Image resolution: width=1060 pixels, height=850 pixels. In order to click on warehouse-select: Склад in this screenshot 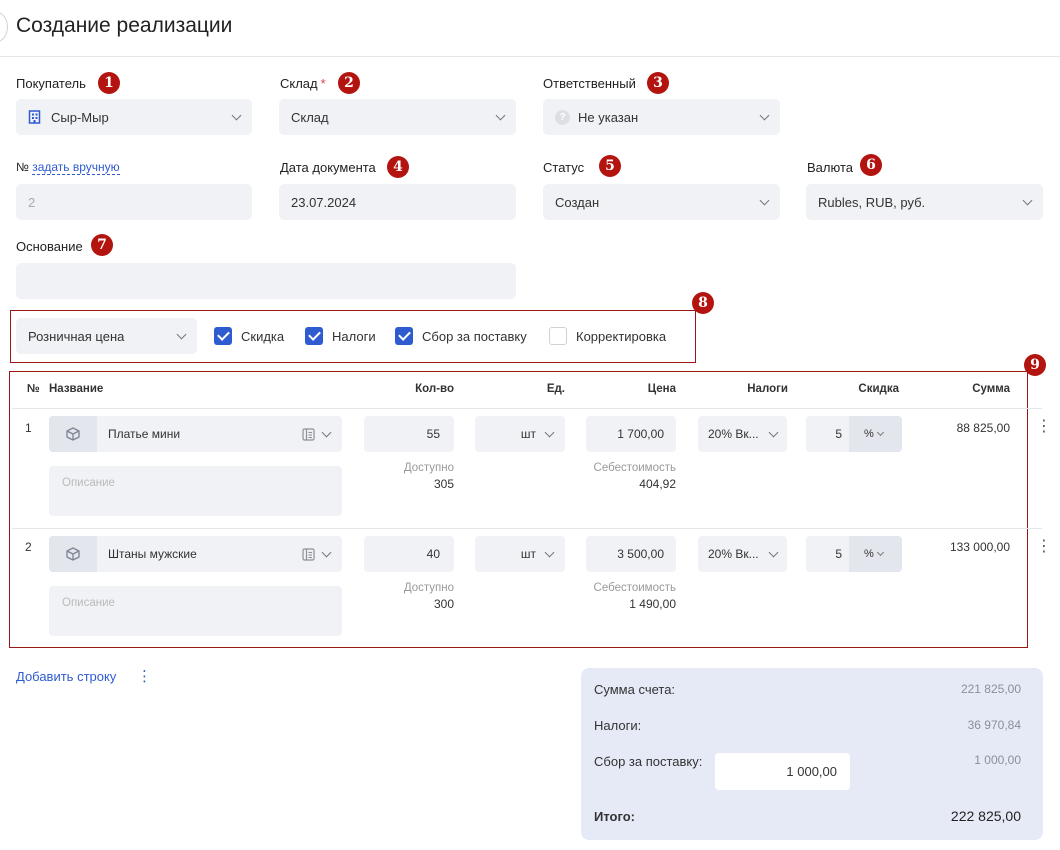, I will do `click(397, 117)`.